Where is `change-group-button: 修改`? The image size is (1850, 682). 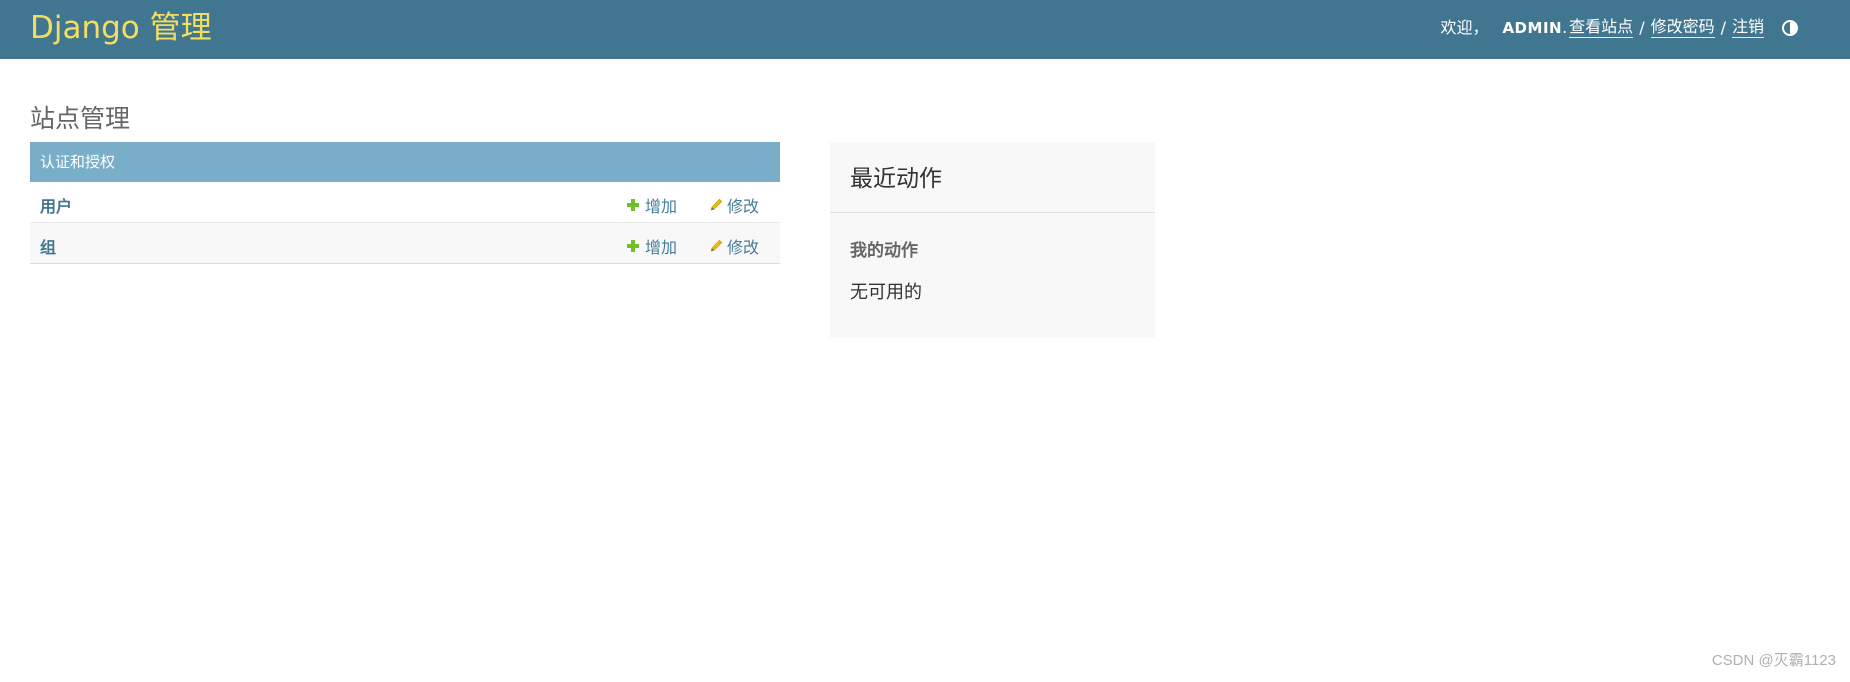
change-group-button: 修改 is located at coordinates (734, 246).